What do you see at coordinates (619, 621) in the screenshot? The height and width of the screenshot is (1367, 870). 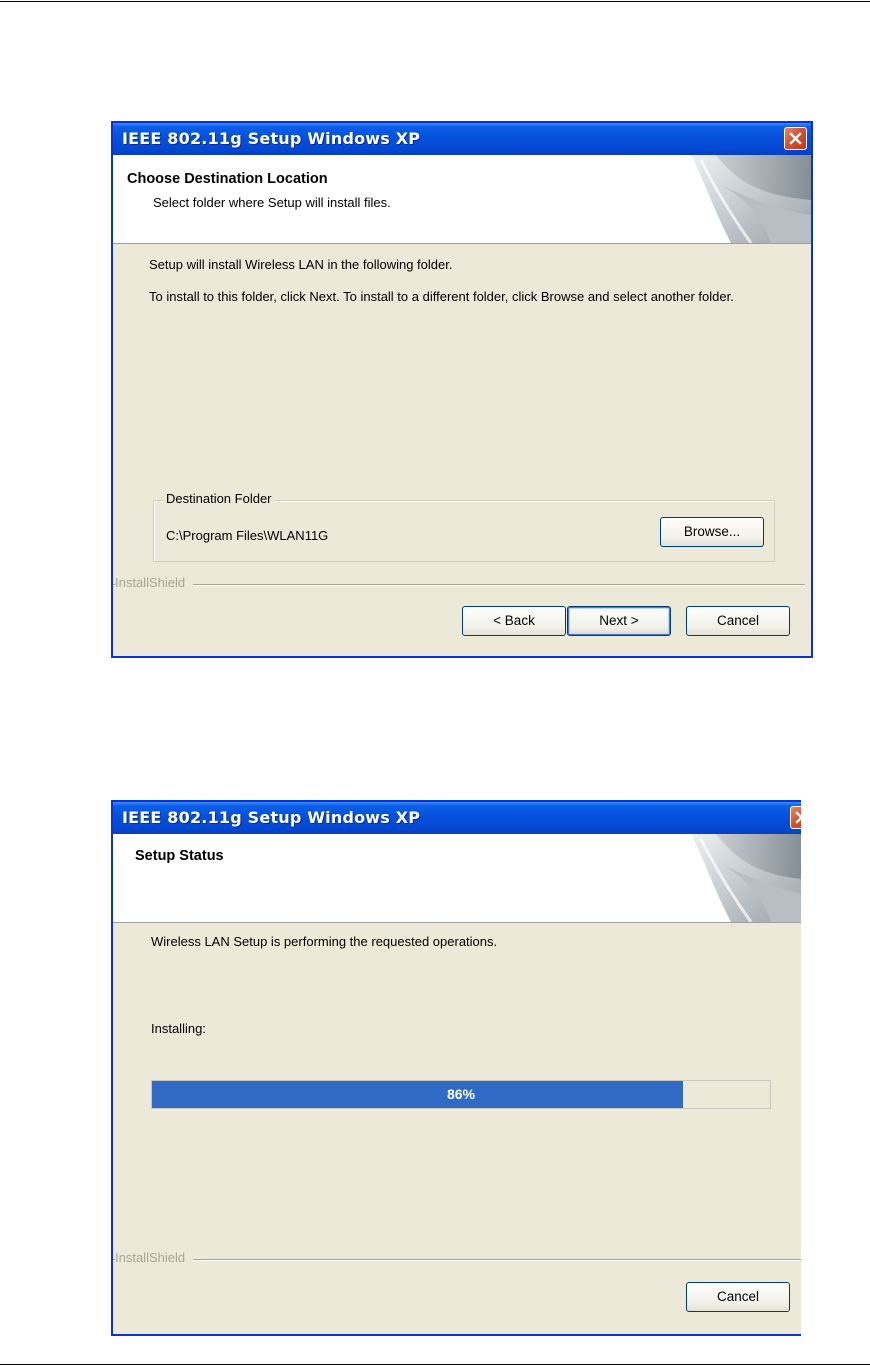 I see `next-button: Next >` at bounding box center [619, 621].